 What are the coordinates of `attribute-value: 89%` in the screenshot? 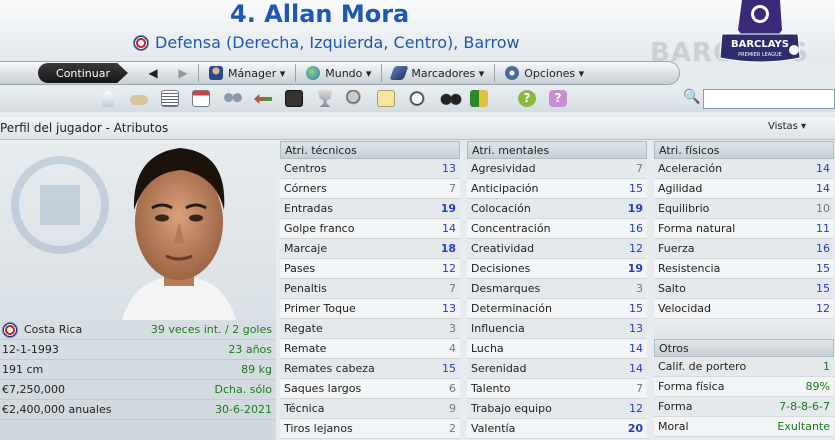 It's located at (817, 386).